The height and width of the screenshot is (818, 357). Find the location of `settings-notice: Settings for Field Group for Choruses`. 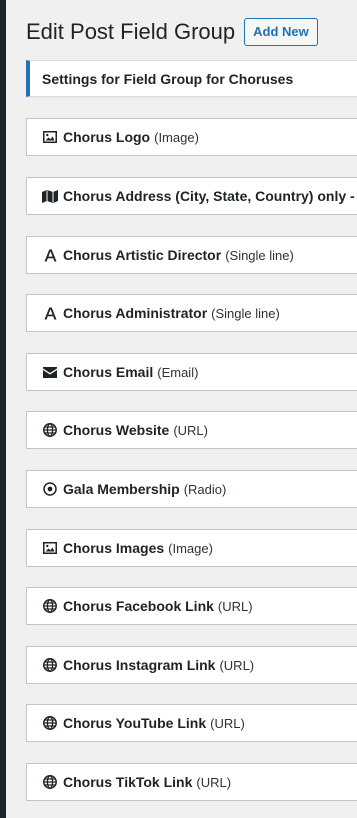

settings-notice: Settings for Field Group for Choruses is located at coordinates (191, 78).